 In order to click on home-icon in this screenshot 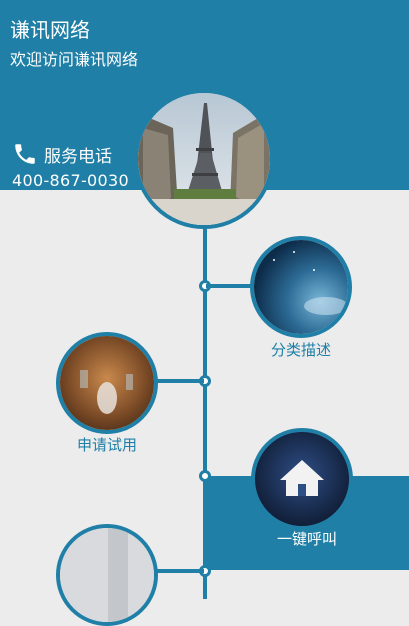, I will do `click(302, 479)`.